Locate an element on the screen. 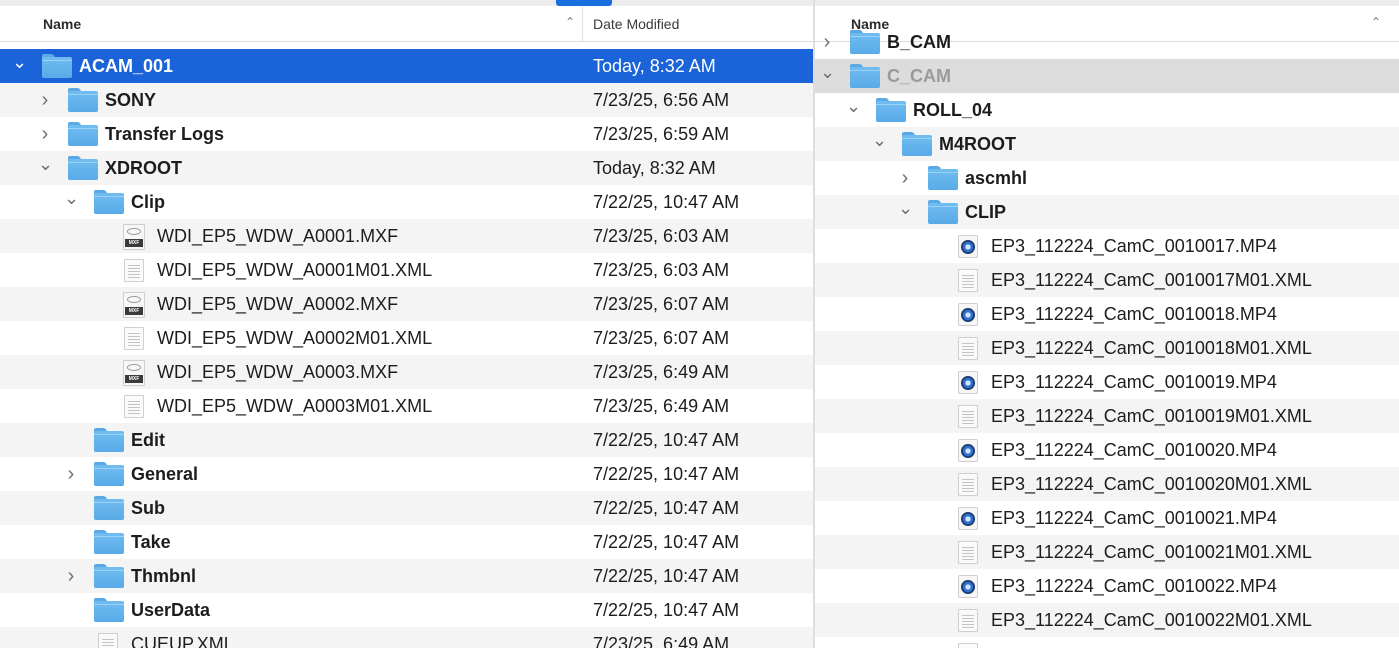  file-name: EP3_112224_CamC_0010022M01.XML is located at coordinates (1151, 620).